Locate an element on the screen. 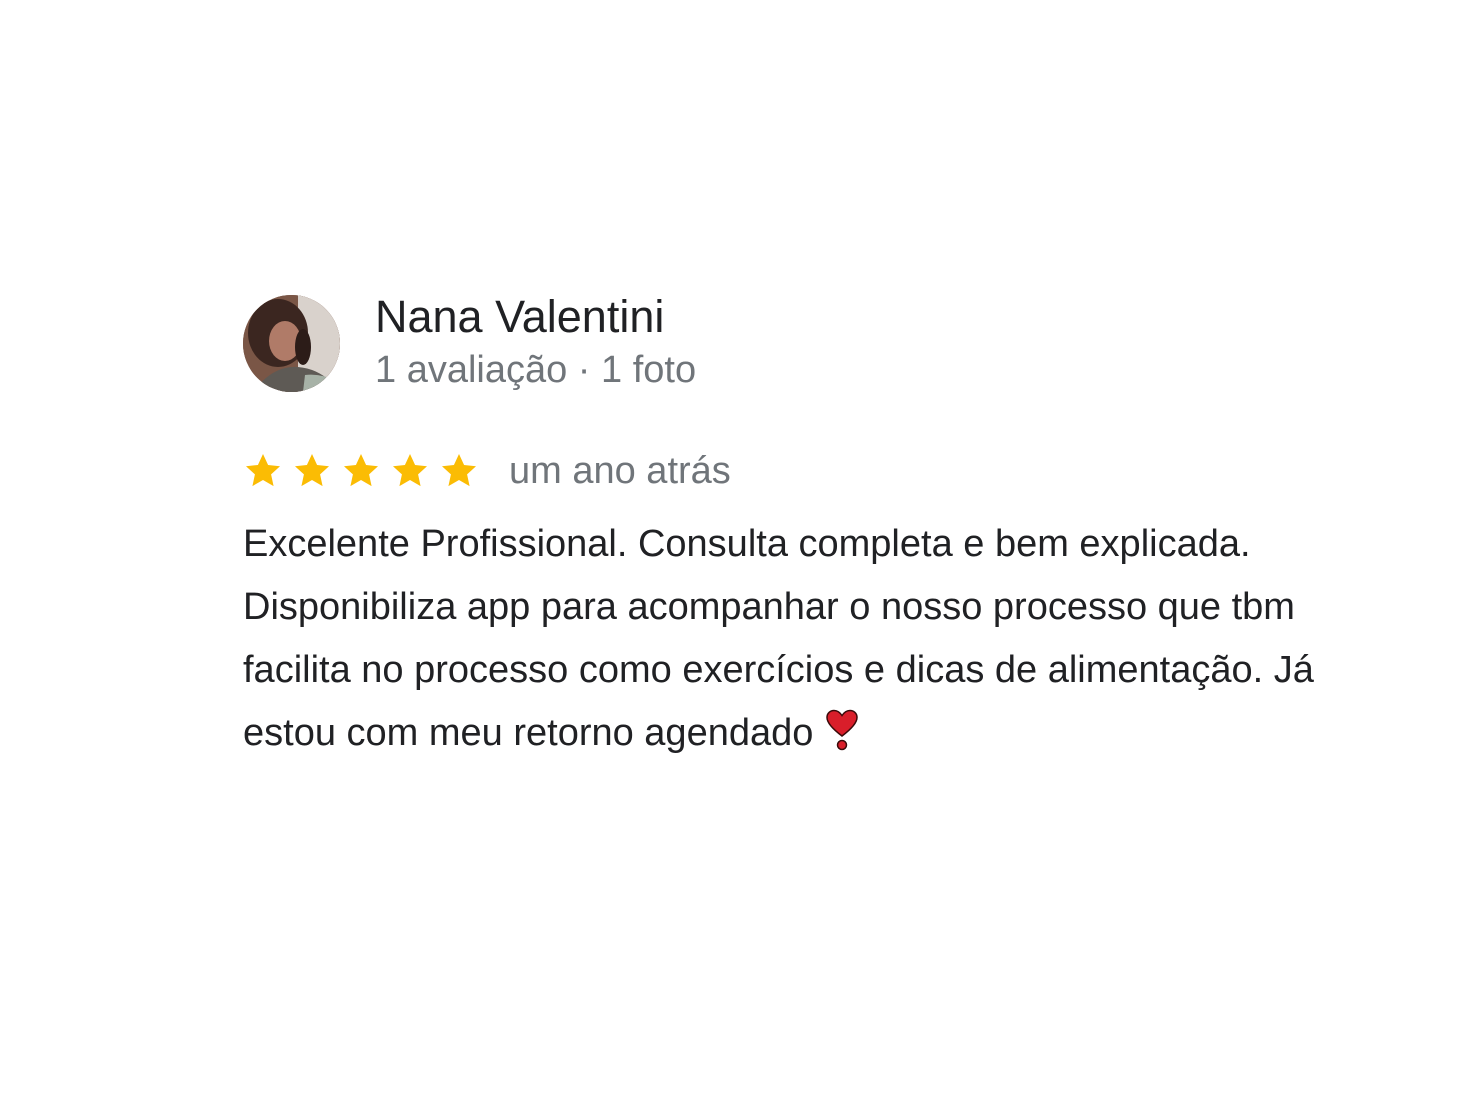 The width and height of the screenshot is (1476, 1107). star-rating is located at coordinates (361, 471).